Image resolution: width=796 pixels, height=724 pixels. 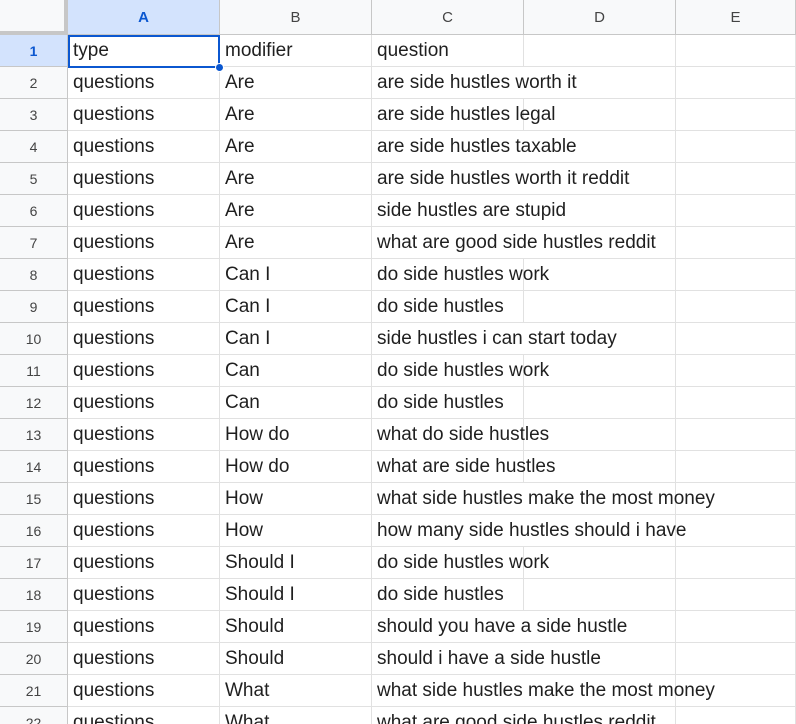 I want to click on cell-question: are side hustles legal, so click(x=464, y=115).